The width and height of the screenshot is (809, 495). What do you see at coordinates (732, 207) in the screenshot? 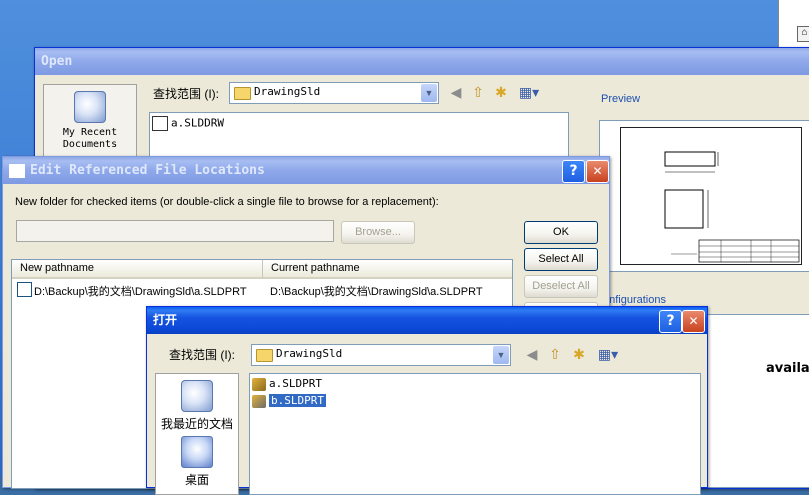
I see `drawing-preview-svg` at bounding box center [732, 207].